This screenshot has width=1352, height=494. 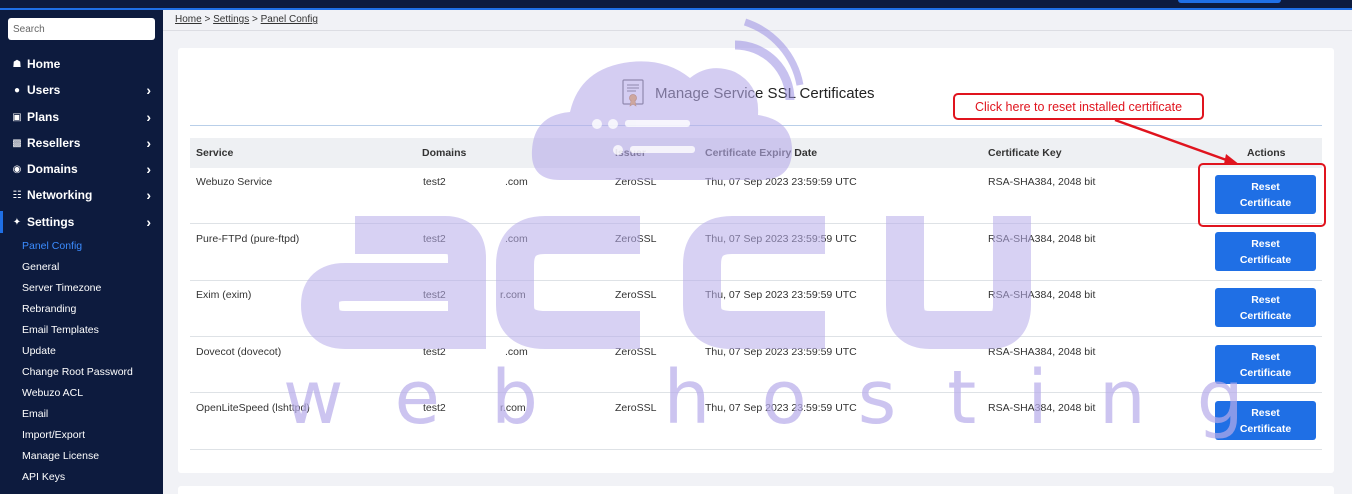 I want to click on sidebar-item-settings: ✦ Settings ›, so click(x=81, y=222).